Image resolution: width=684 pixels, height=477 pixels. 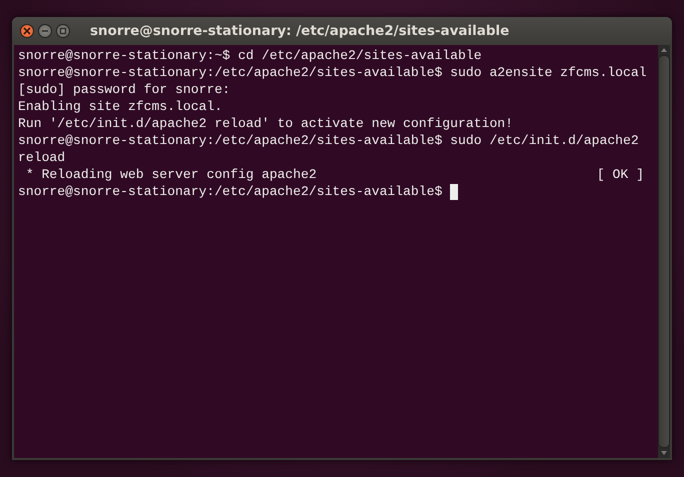 What do you see at coordinates (332, 72) in the screenshot?
I see `terminal-line: snorre@snorre-stationary:/etc/apache2/sites-available$ sudo a2ensite zfcms.local` at bounding box center [332, 72].